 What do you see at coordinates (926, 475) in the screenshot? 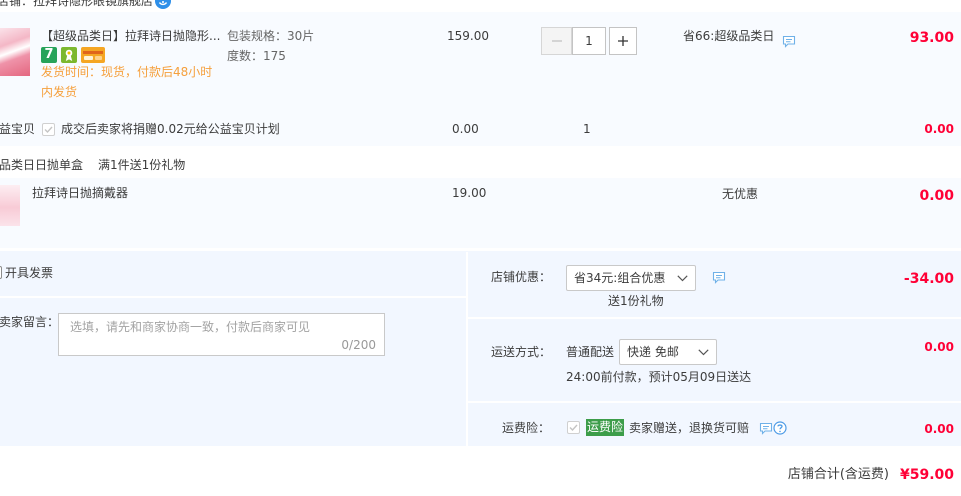
I see `shop-total-amount: ¥59.00` at bounding box center [926, 475].